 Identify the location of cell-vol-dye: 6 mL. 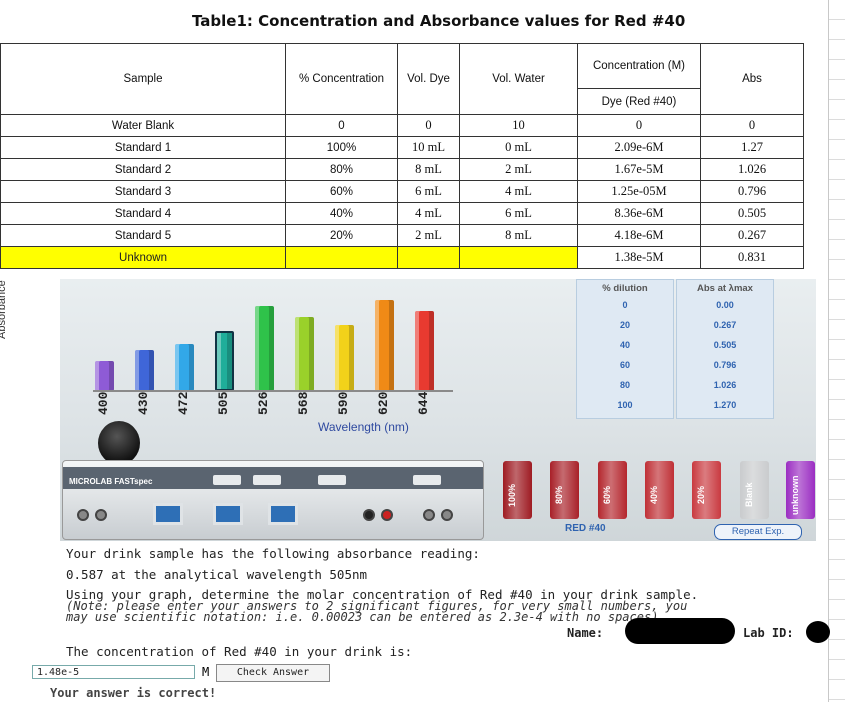
(428, 191).